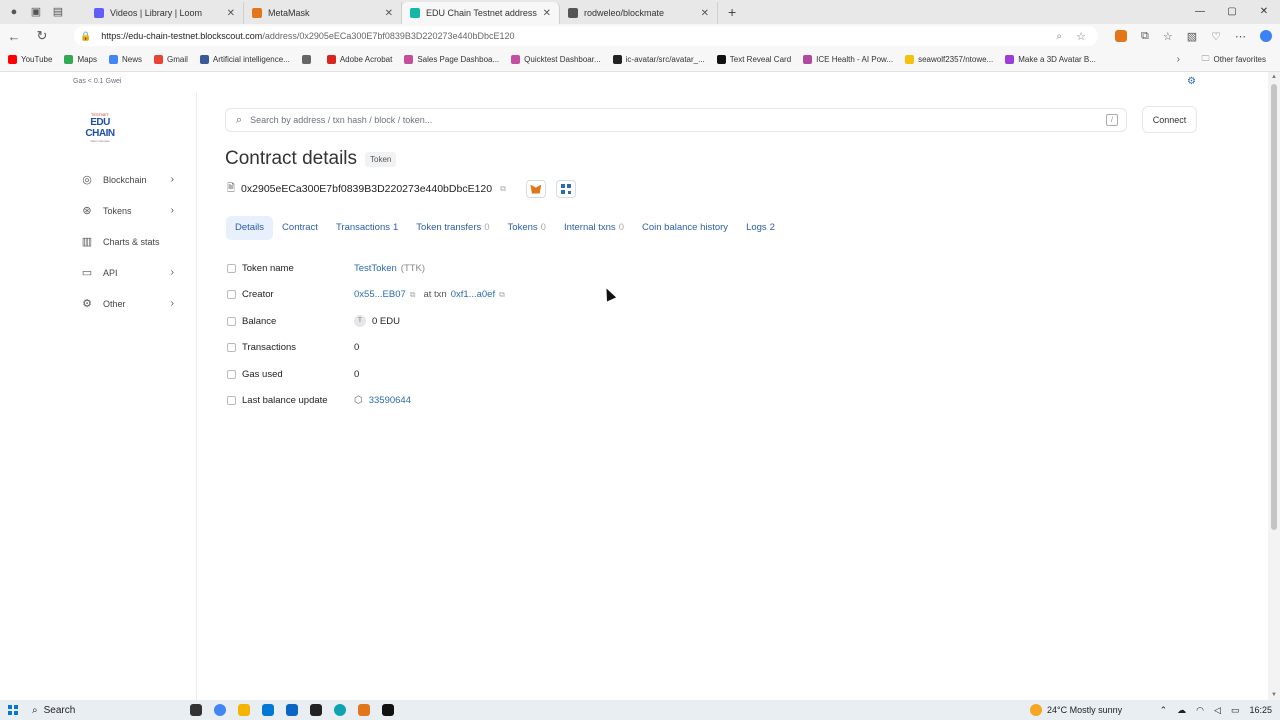 This screenshot has height=720, width=1280. I want to click on connect-wallet-button: Connect, so click(1169, 119).